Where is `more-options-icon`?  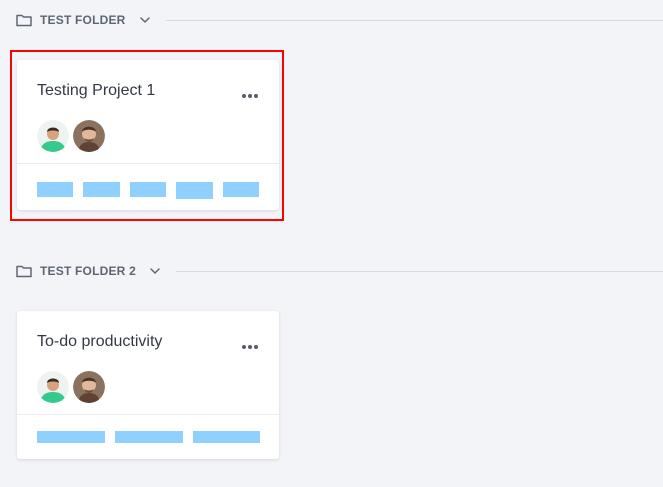
more-options-icon is located at coordinates (250, 343).